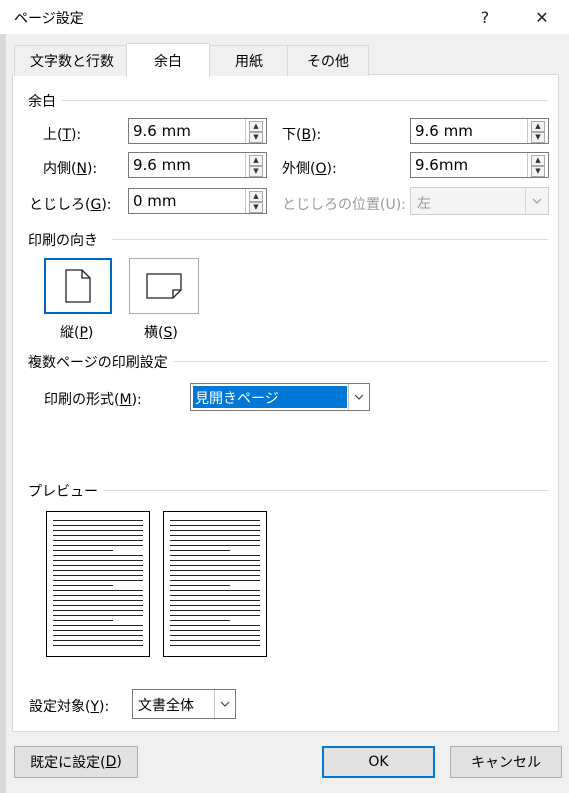 The height and width of the screenshot is (793, 569). I want to click on tab-label: 文字数と行数, so click(72, 62).